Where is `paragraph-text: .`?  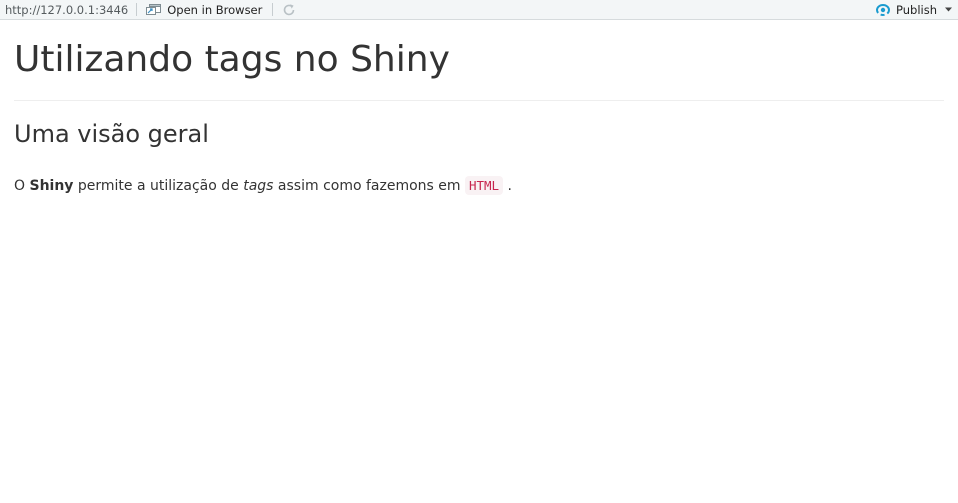 paragraph-text: . is located at coordinates (507, 186).